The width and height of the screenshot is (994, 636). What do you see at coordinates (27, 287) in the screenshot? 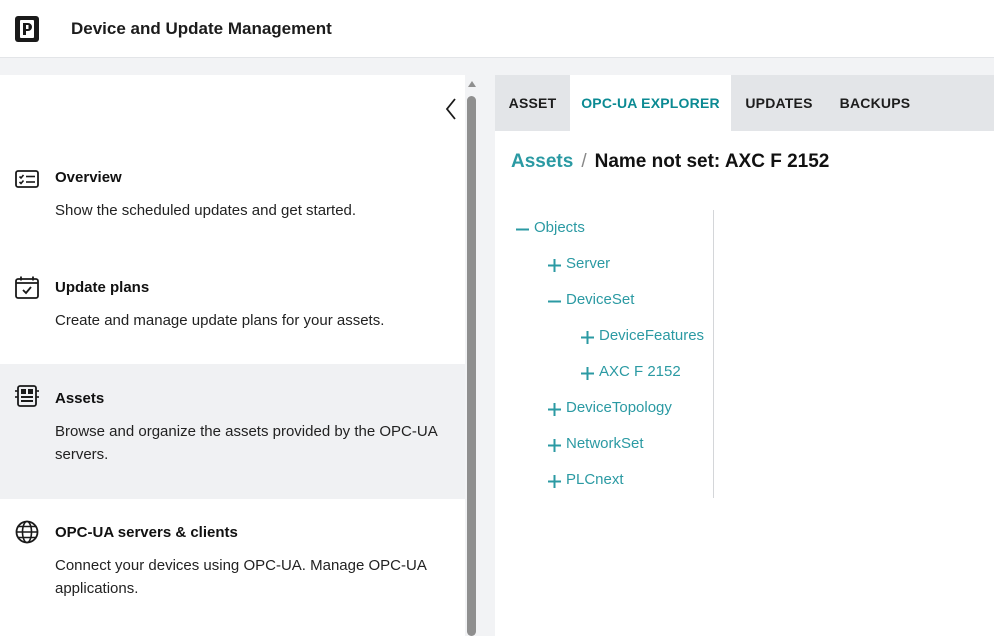
I see `calendar-check-icon` at bounding box center [27, 287].